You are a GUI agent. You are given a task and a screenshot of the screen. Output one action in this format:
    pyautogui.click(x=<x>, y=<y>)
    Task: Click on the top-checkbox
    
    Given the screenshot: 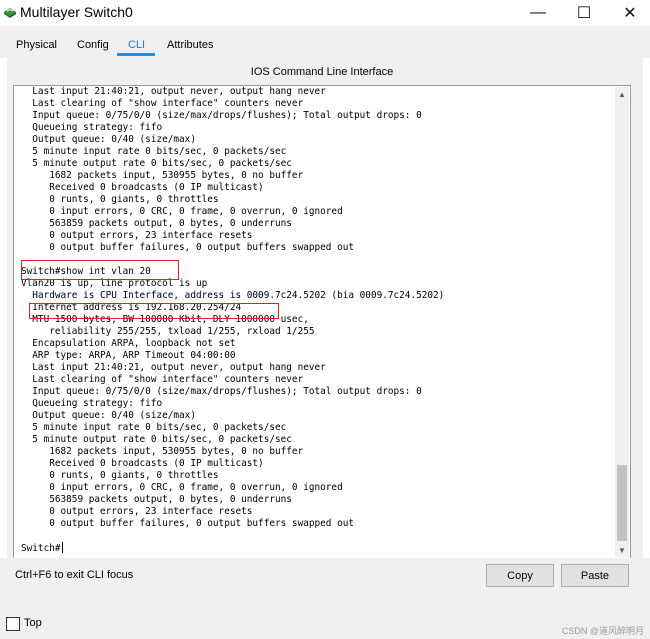 What is the action you would take?
    pyautogui.click(x=13, y=624)
    